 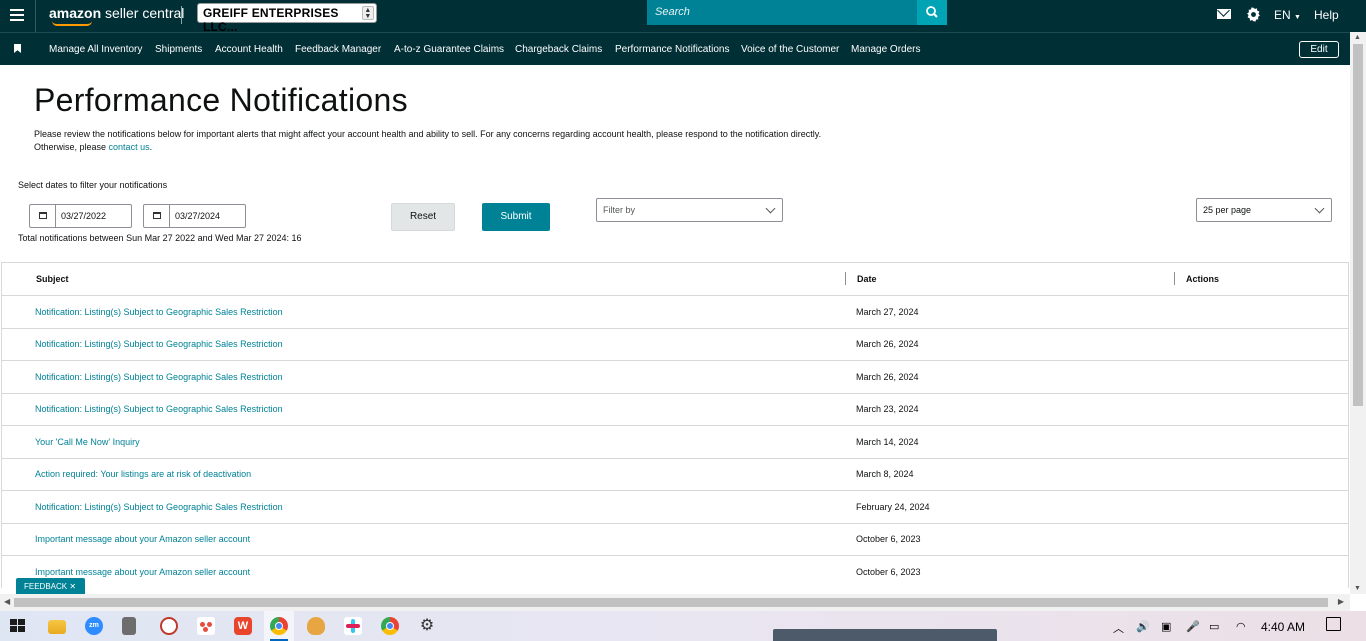 I want to click on search-icon, so click(x=932, y=12).